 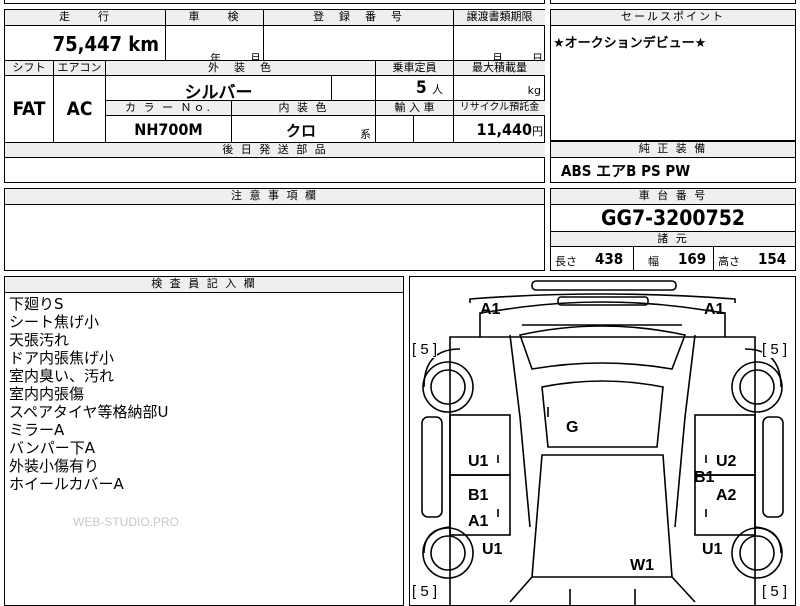 What do you see at coordinates (630, 43) in the screenshot?
I see `sales-point-text: ★オークションデビュー★` at bounding box center [630, 43].